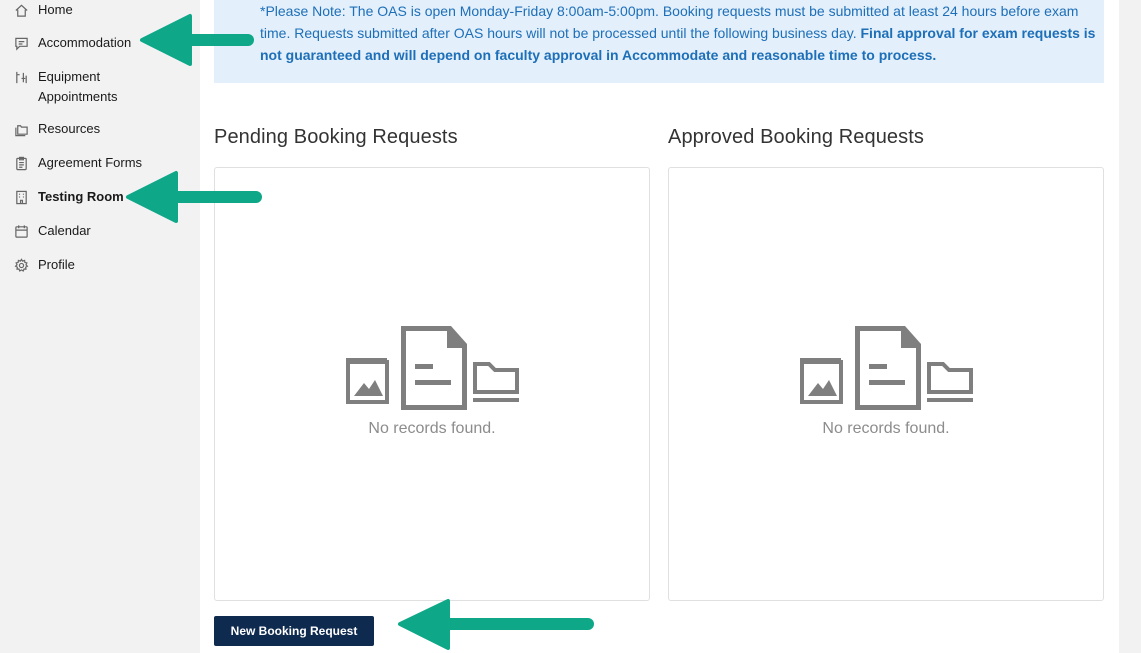 The width and height of the screenshot is (1141, 653). Describe the element at coordinates (796, 137) in the screenshot. I see `approved-requests-title: Approved Booking Requests` at that location.